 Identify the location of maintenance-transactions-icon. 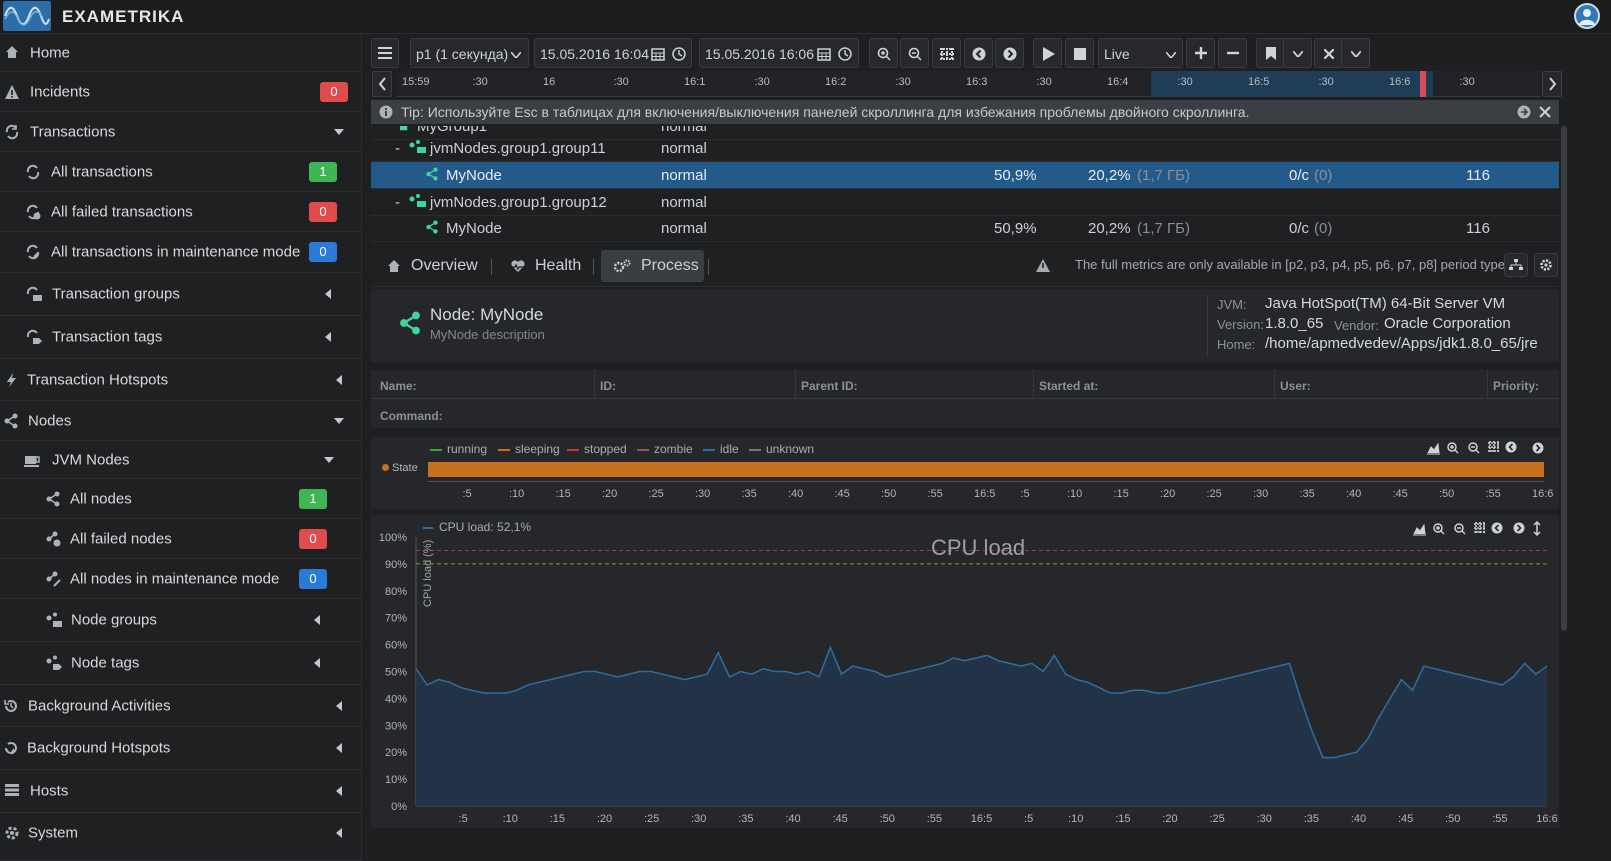
(33, 252).